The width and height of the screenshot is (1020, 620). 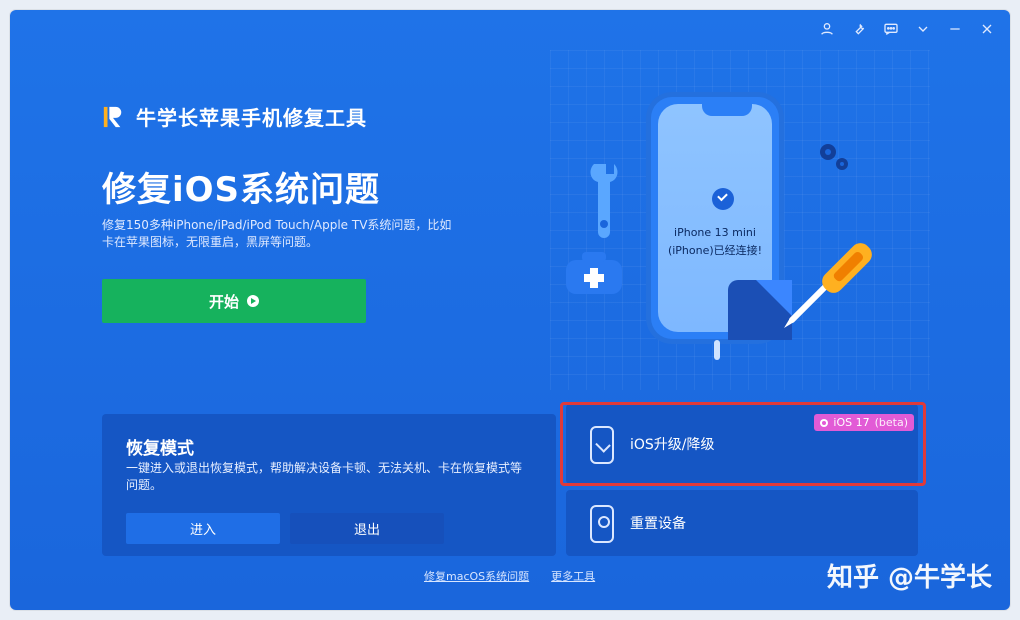 I want to click on reset-device-label: 重置设备, so click(x=658, y=524).